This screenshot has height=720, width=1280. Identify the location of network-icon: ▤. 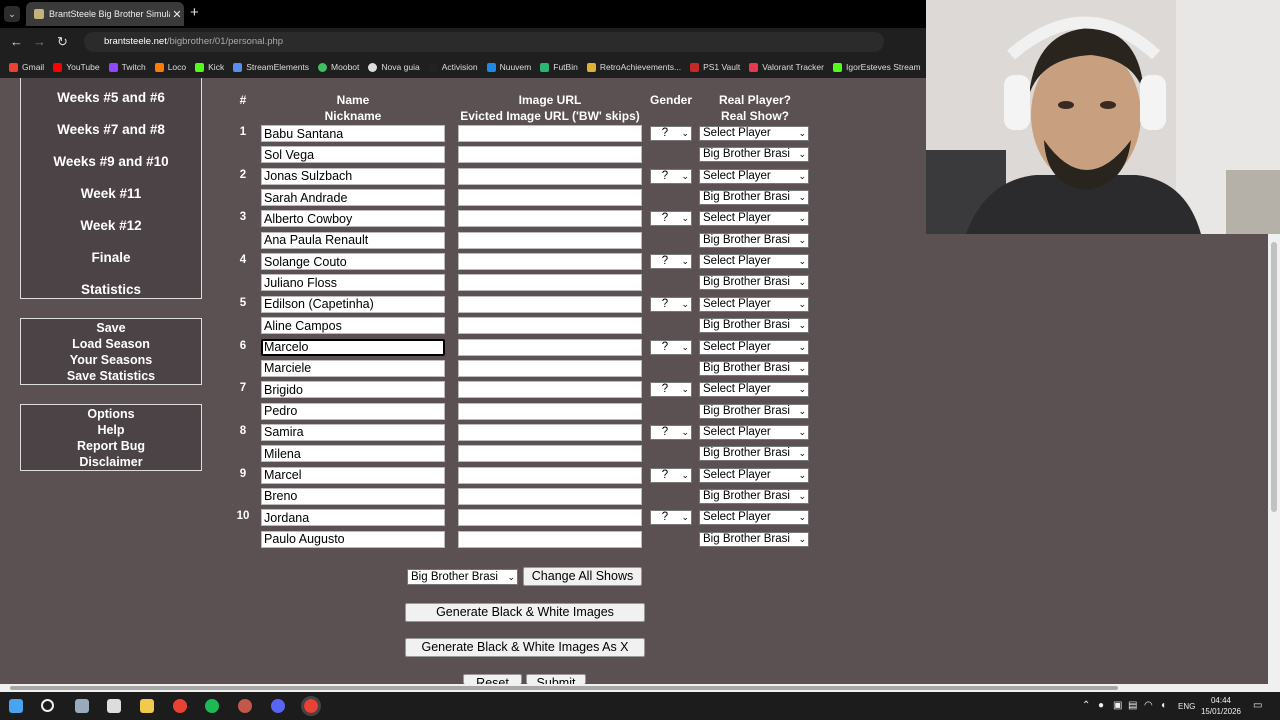
(1132, 705).